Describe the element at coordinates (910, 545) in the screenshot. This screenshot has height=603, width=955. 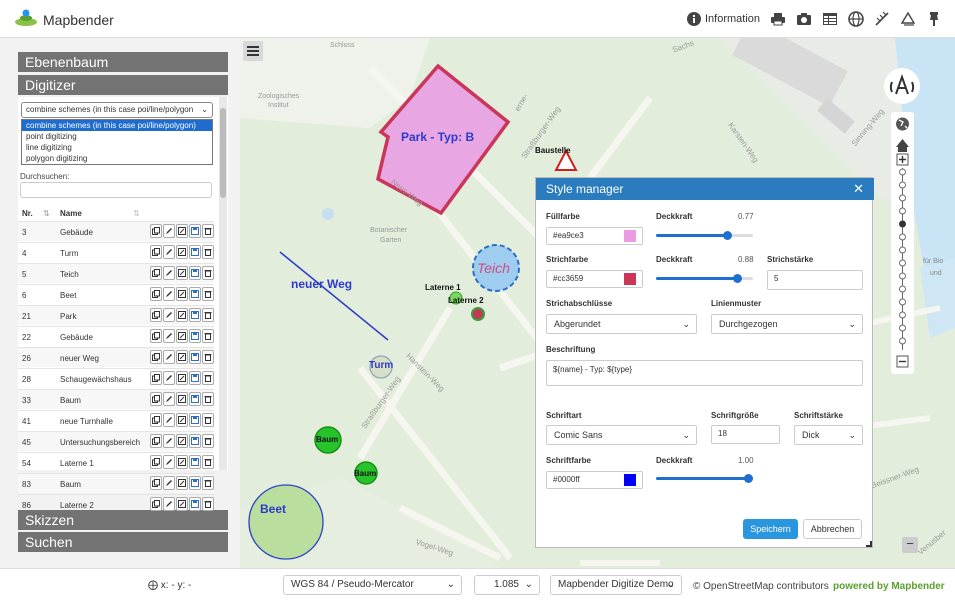
I see `overview-toggle-button: −` at that location.